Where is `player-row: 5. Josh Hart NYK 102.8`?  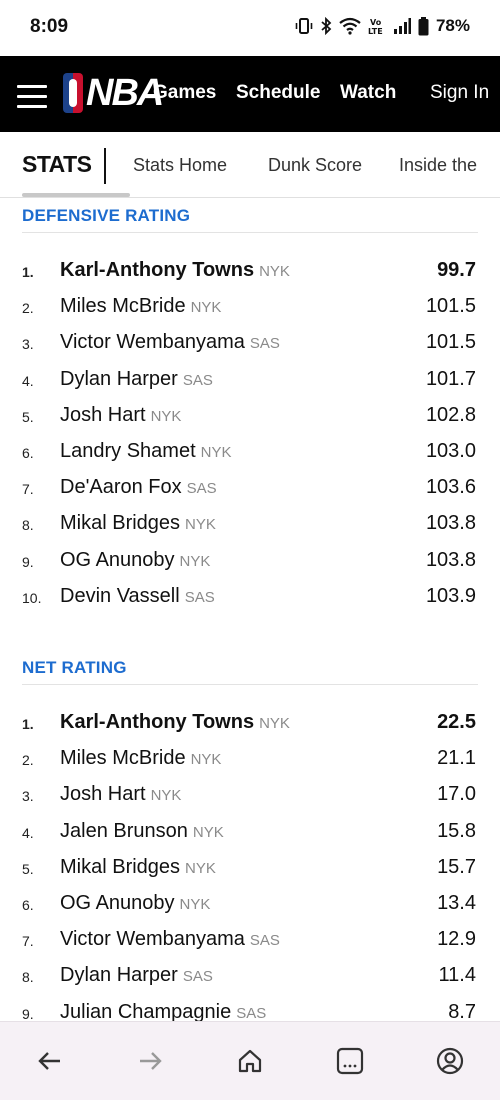
player-row: 5. Josh Hart NYK 102.8 is located at coordinates (250, 418).